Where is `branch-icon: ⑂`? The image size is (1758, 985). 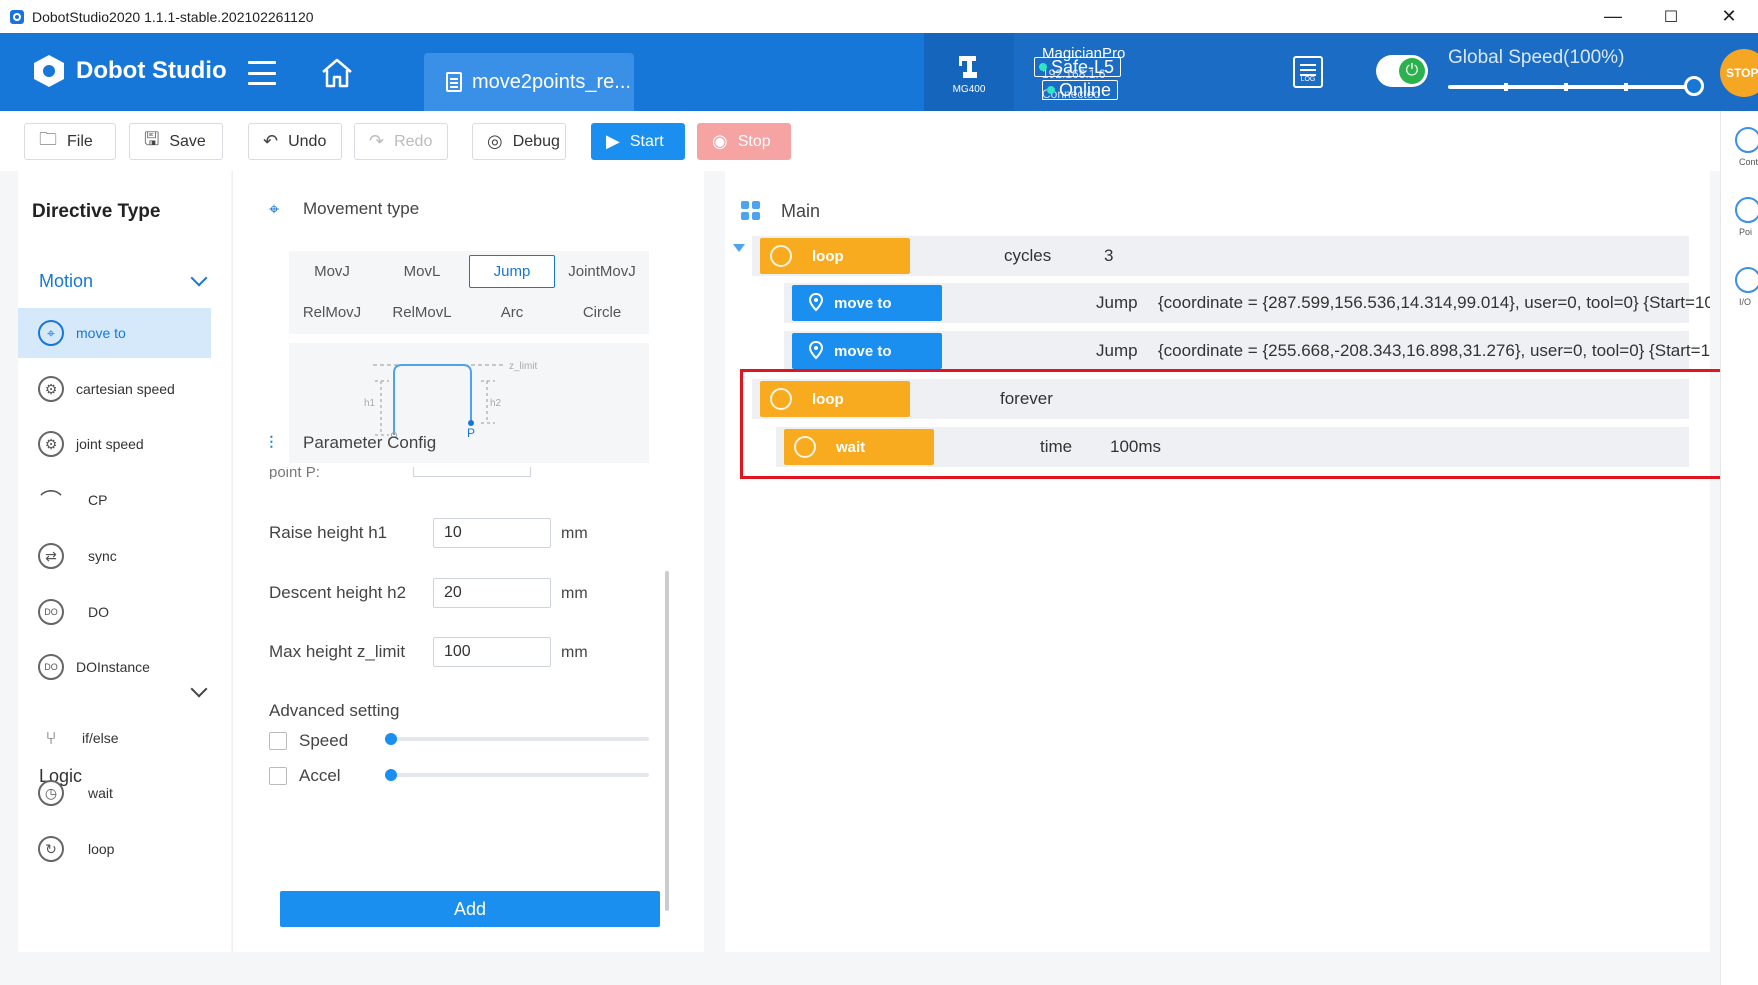
branch-icon: ⑂ is located at coordinates (51, 737).